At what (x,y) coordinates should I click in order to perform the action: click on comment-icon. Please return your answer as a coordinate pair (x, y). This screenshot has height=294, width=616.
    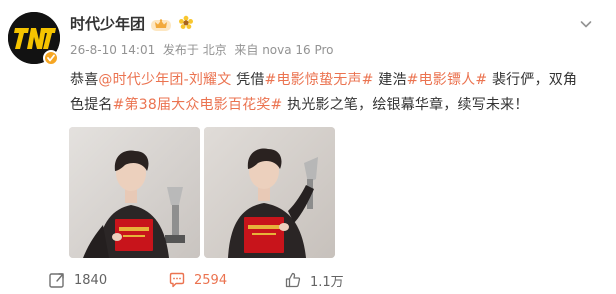
    Looking at the image, I should click on (177, 280).